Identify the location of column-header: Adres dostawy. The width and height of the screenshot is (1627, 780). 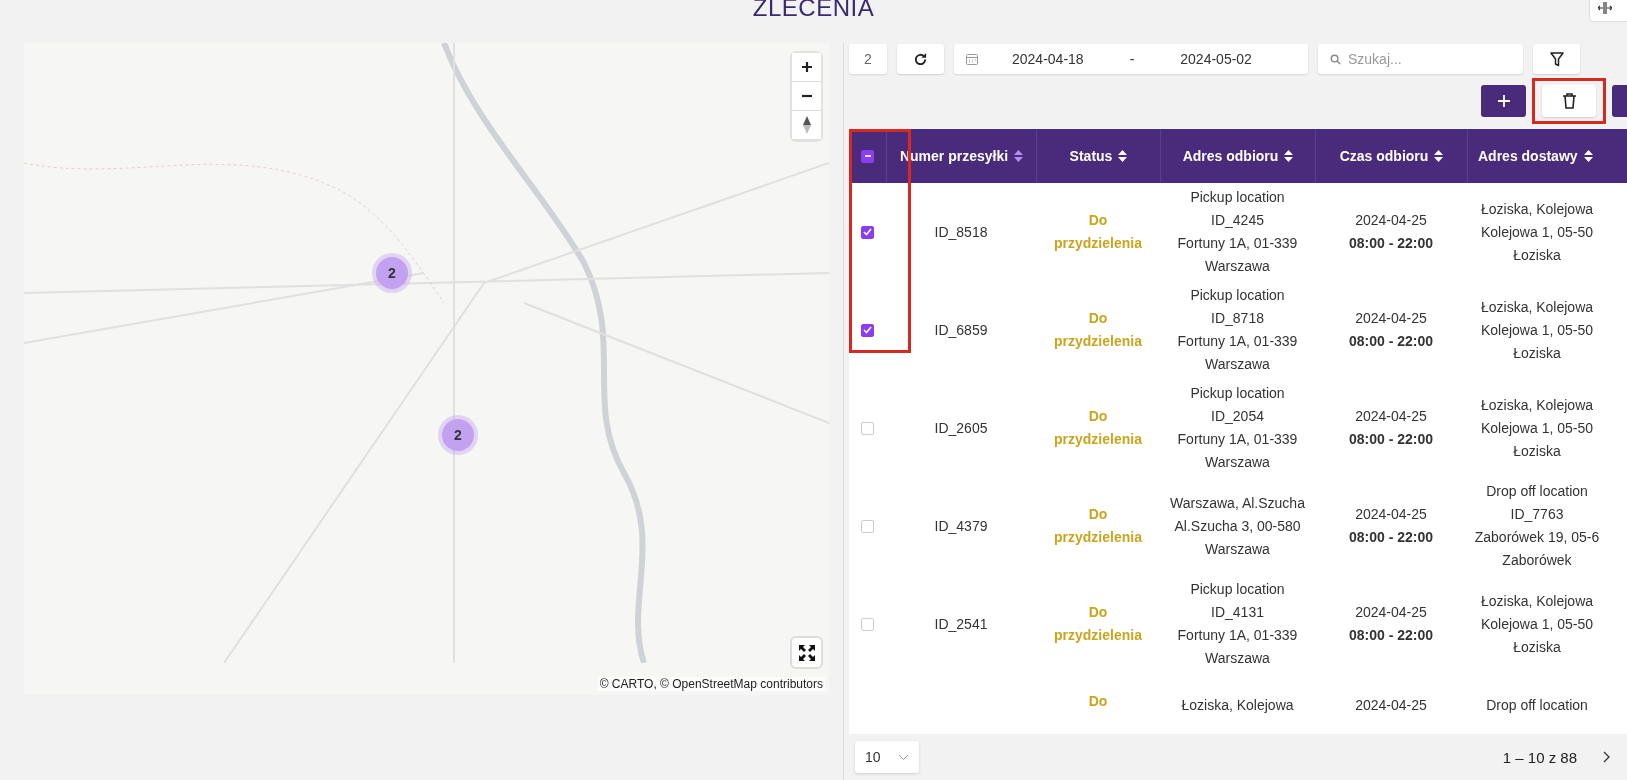
(1537, 156).